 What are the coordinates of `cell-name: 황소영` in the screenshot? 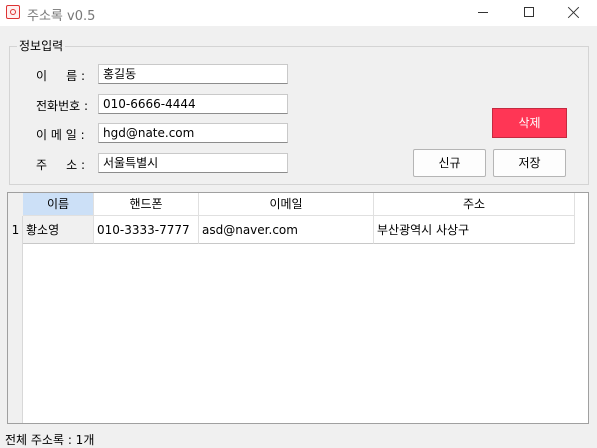 It's located at (58, 230).